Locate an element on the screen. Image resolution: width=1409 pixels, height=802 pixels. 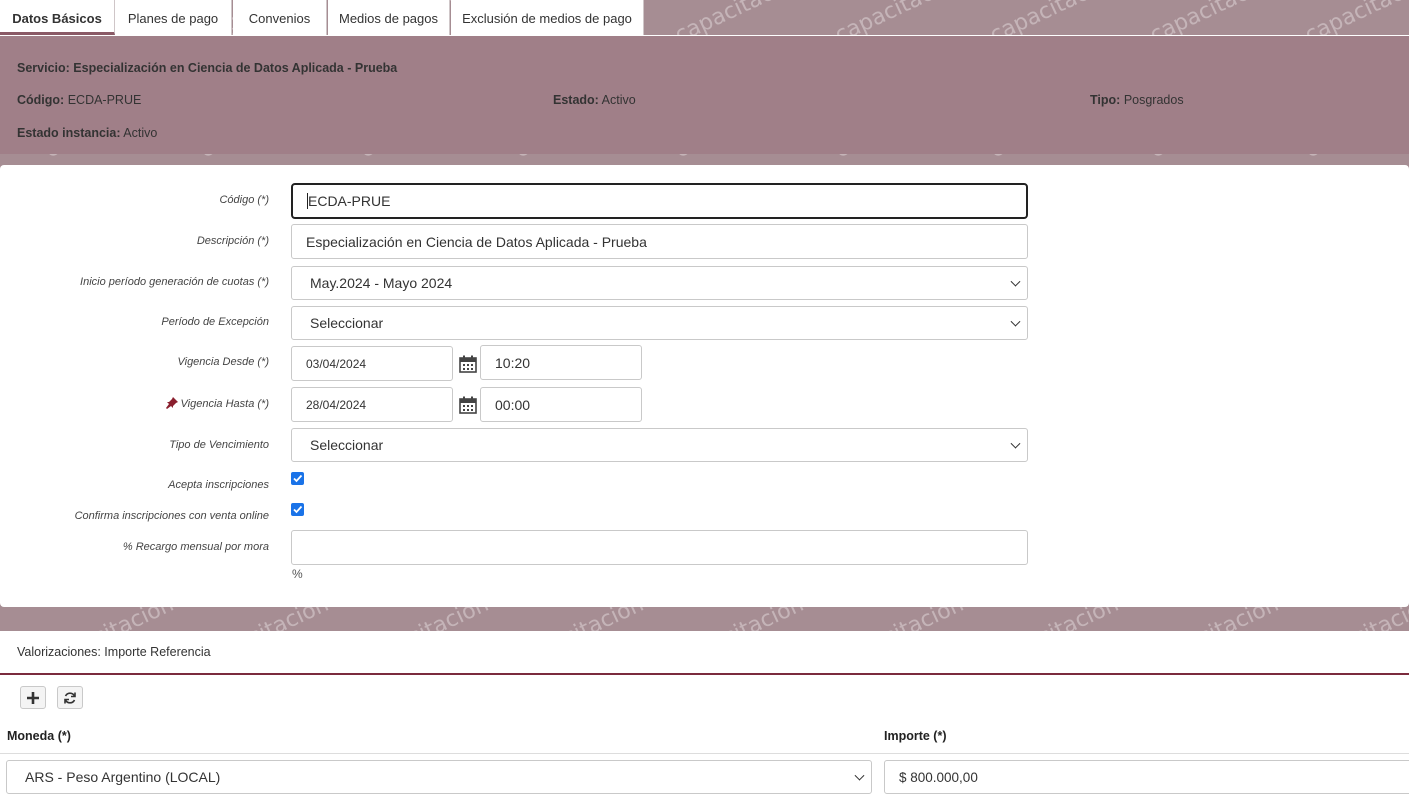
servicio-label: Servicio: is located at coordinates (43, 68).